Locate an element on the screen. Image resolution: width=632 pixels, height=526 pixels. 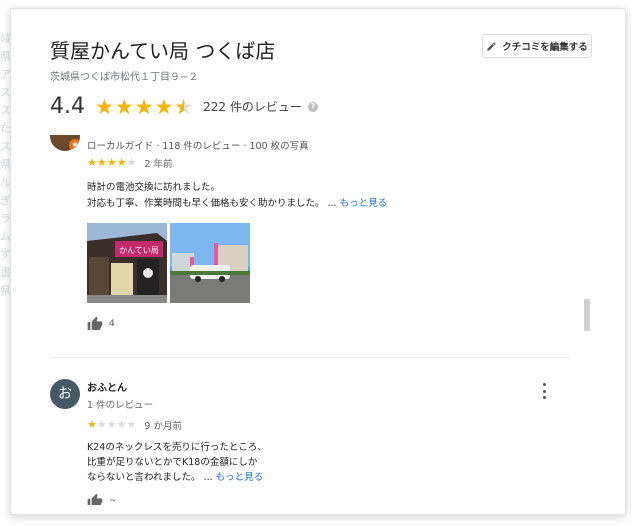
review-text-line: 時計の電池交換に訪れました。 is located at coordinates (154, 187).